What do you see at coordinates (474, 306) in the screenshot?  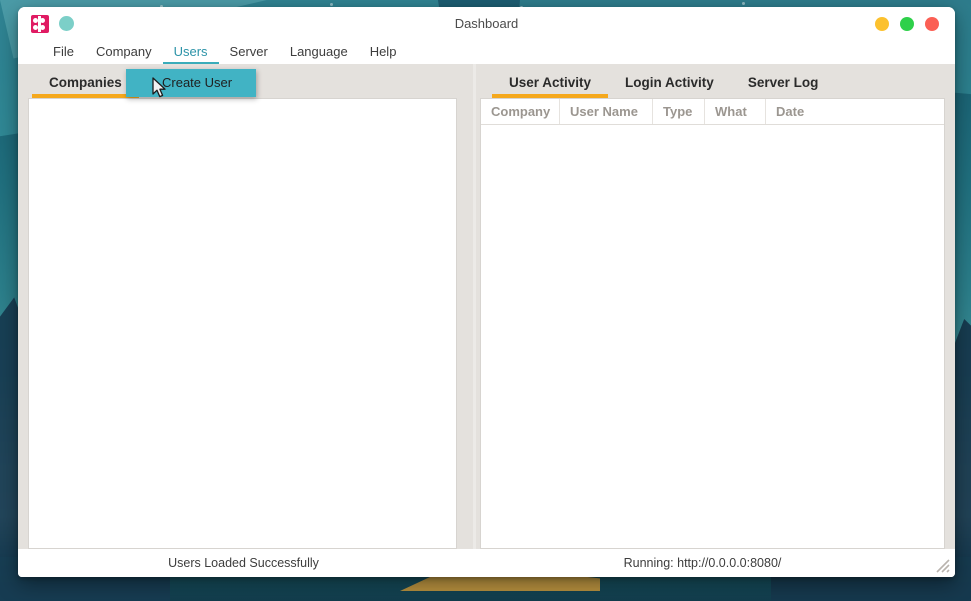 I see `pane-splitter` at bounding box center [474, 306].